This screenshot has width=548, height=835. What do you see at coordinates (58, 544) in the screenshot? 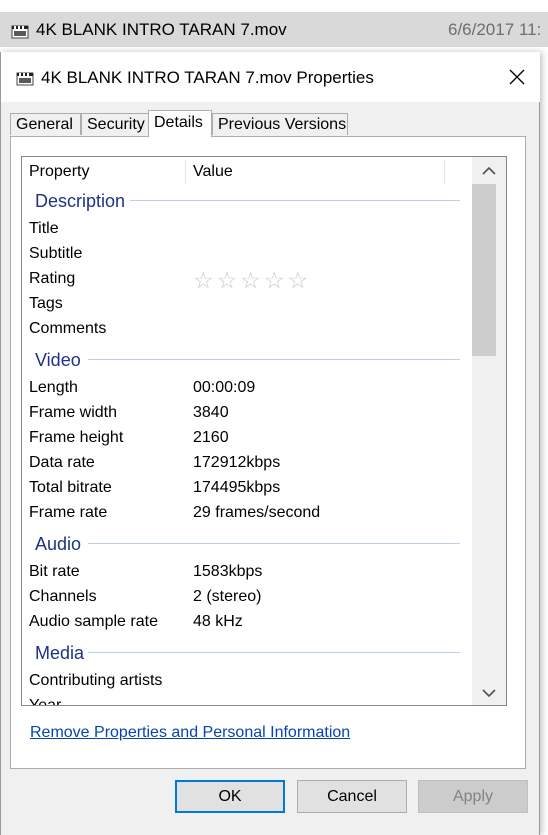
I see `group-title: Audio` at bounding box center [58, 544].